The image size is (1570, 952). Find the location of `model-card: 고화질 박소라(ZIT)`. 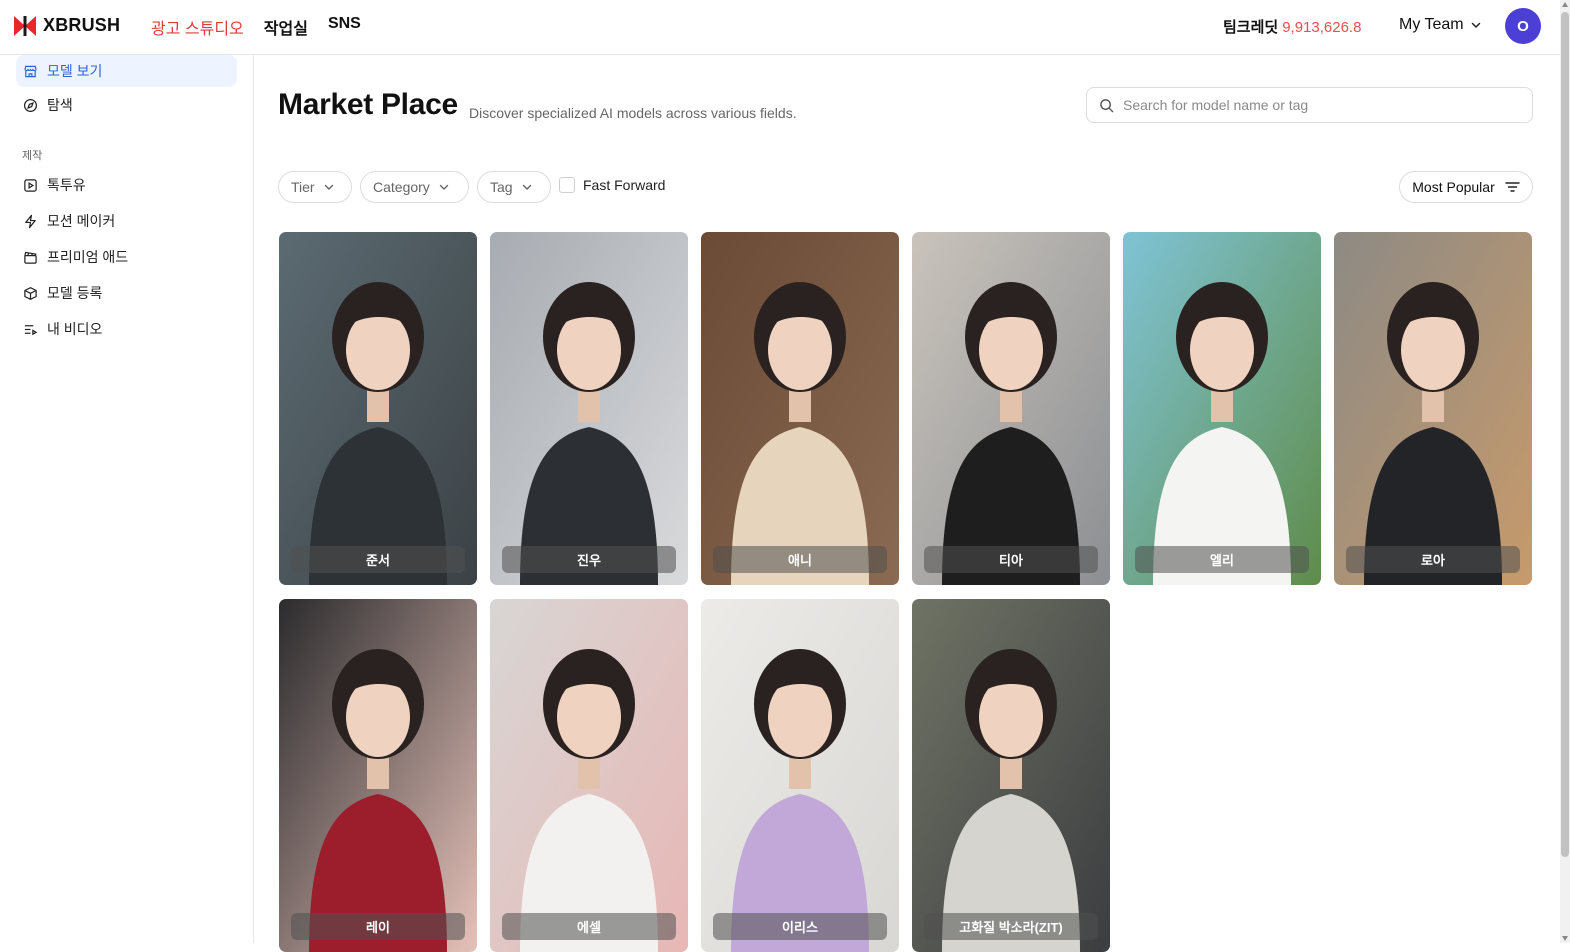

model-card: 고화질 박소라(ZIT) is located at coordinates (1011, 775).